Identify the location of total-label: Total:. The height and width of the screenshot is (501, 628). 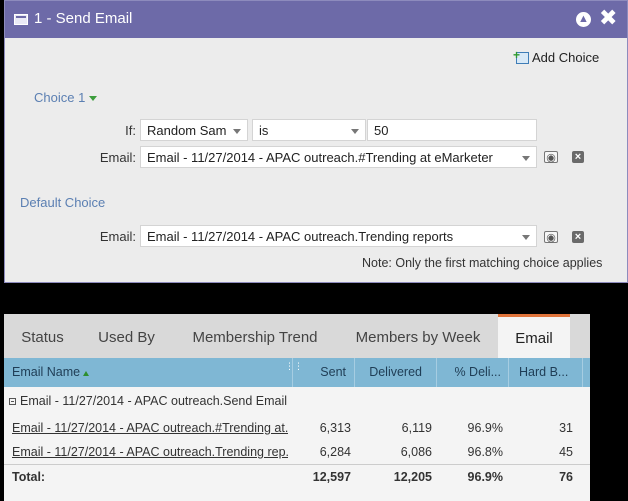
(29, 477).